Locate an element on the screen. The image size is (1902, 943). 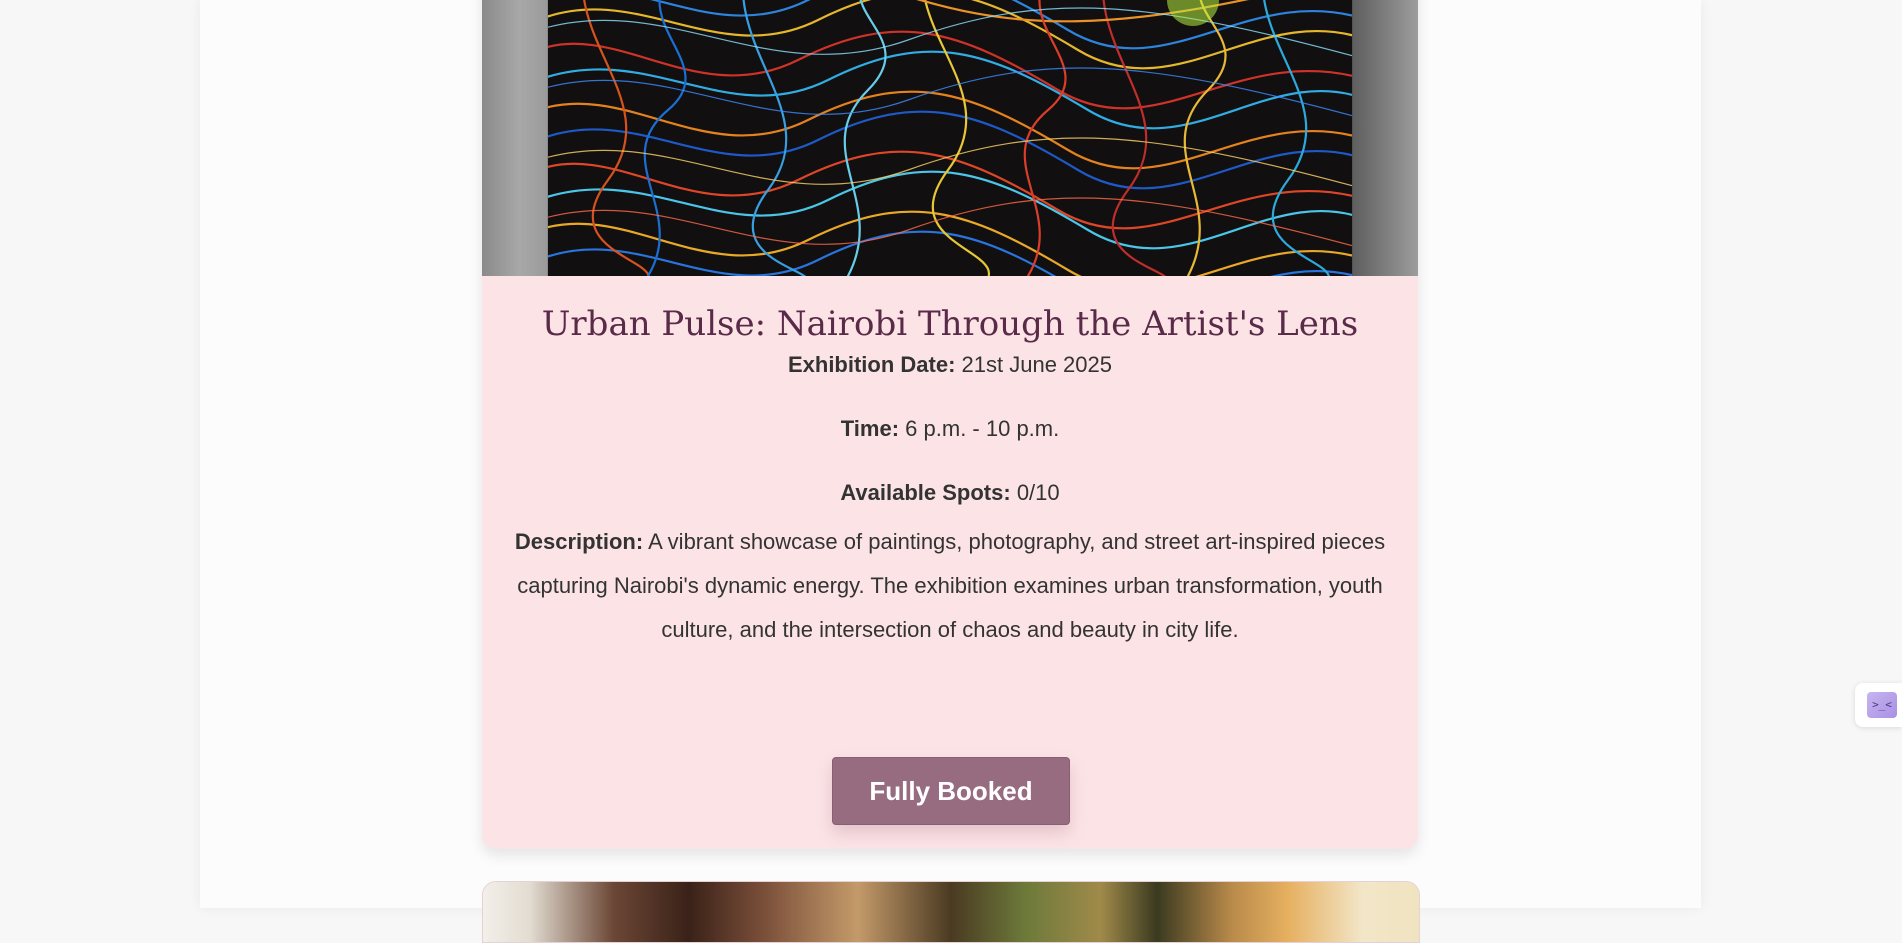
next-event-card is located at coordinates (951, 912).